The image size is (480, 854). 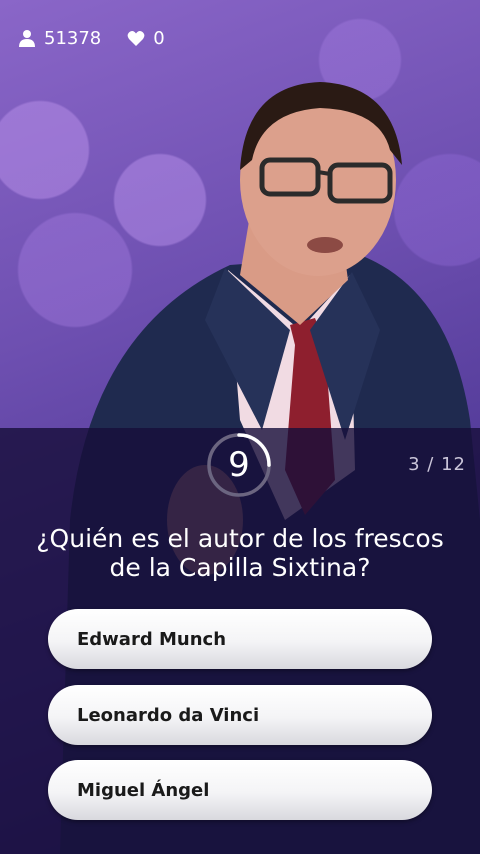 I want to click on answer-option-3: Miguel Ángel, so click(x=240, y=790).